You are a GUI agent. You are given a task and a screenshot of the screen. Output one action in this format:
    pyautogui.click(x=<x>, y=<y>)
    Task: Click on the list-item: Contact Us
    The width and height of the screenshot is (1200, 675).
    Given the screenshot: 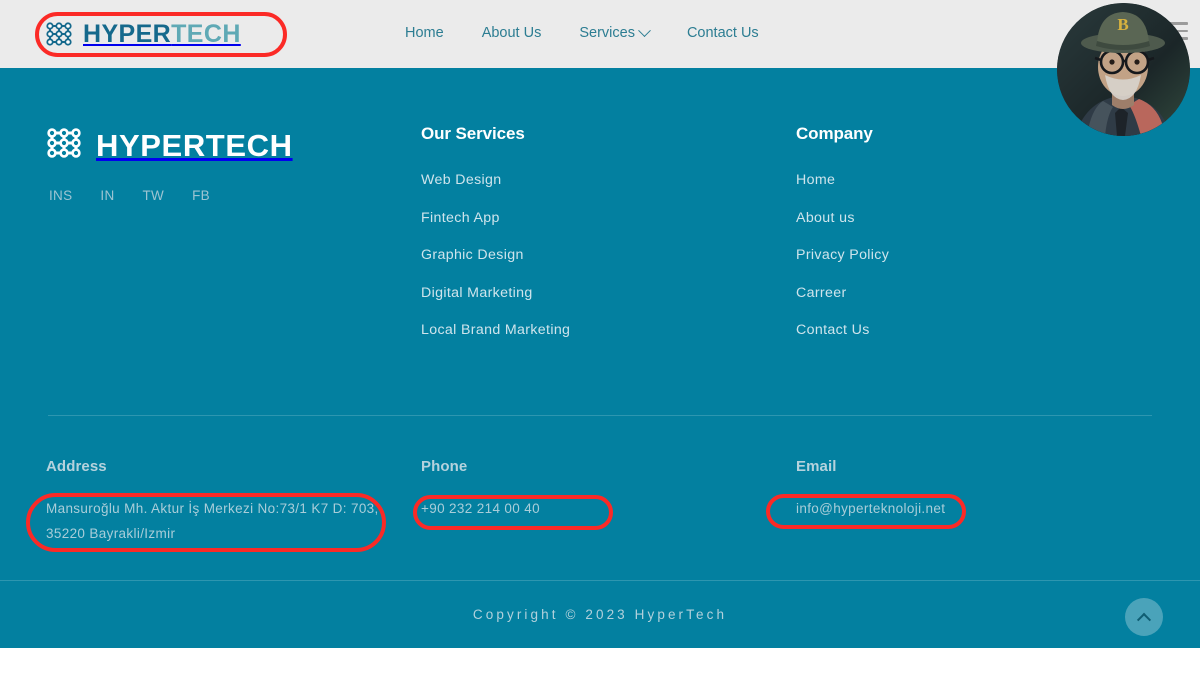 What is the action you would take?
    pyautogui.click(x=842, y=330)
    